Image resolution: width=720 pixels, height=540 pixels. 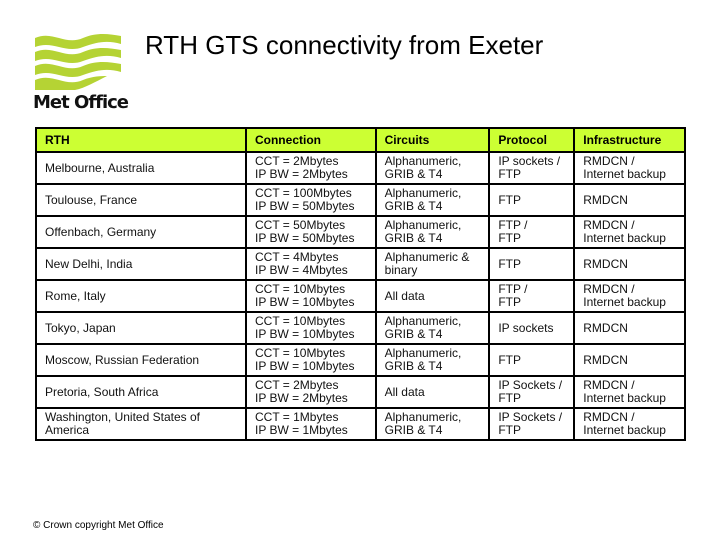 What do you see at coordinates (141, 264) in the screenshot?
I see `cell-rth: New Delhi, India` at bounding box center [141, 264].